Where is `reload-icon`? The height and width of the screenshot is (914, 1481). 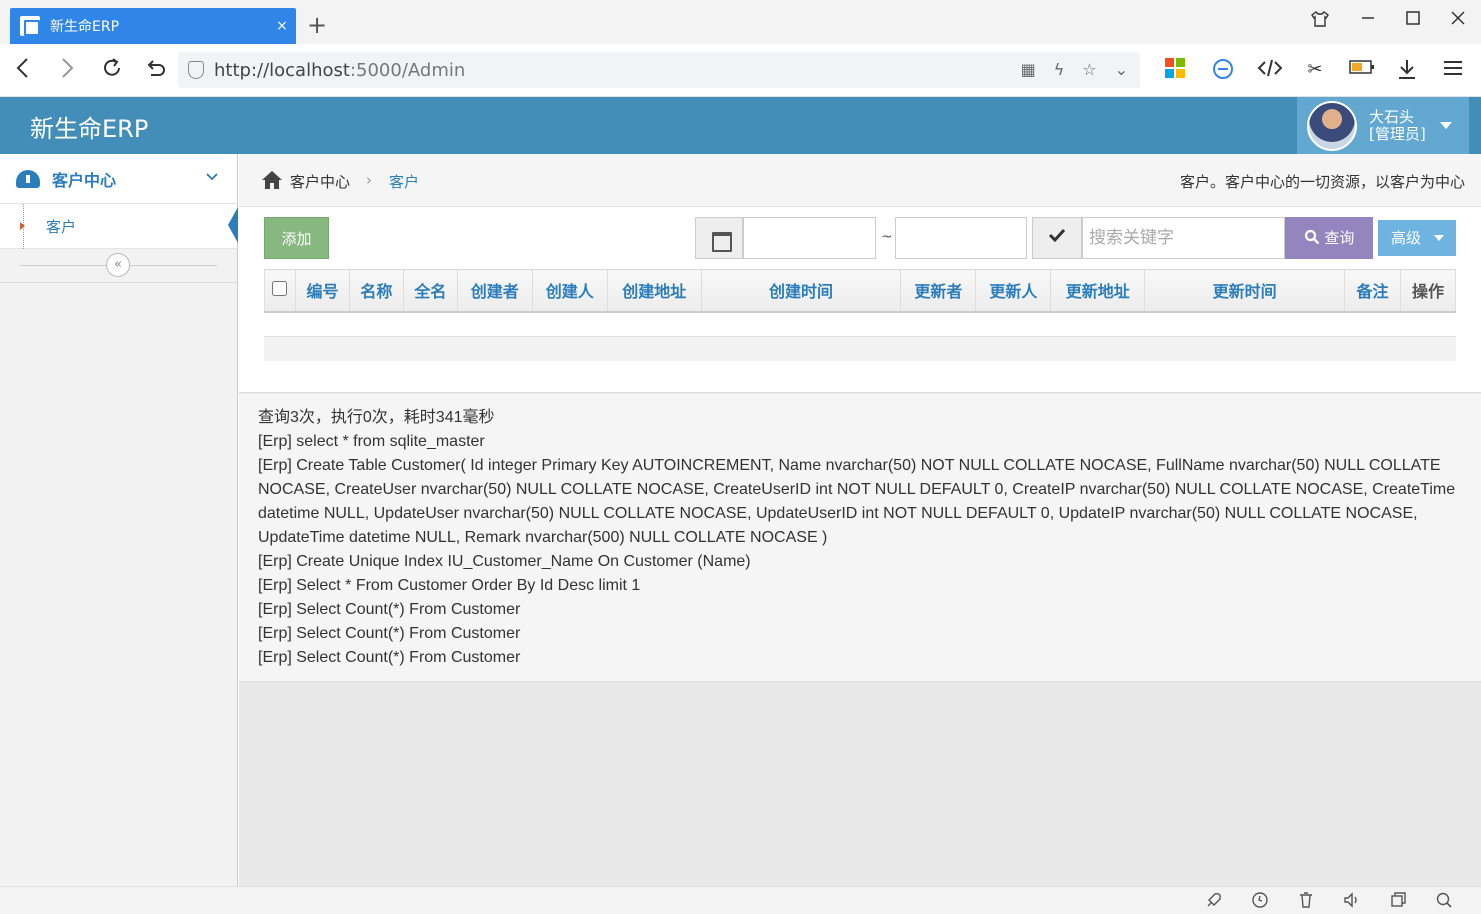 reload-icon is located at coordinates (112, 71).